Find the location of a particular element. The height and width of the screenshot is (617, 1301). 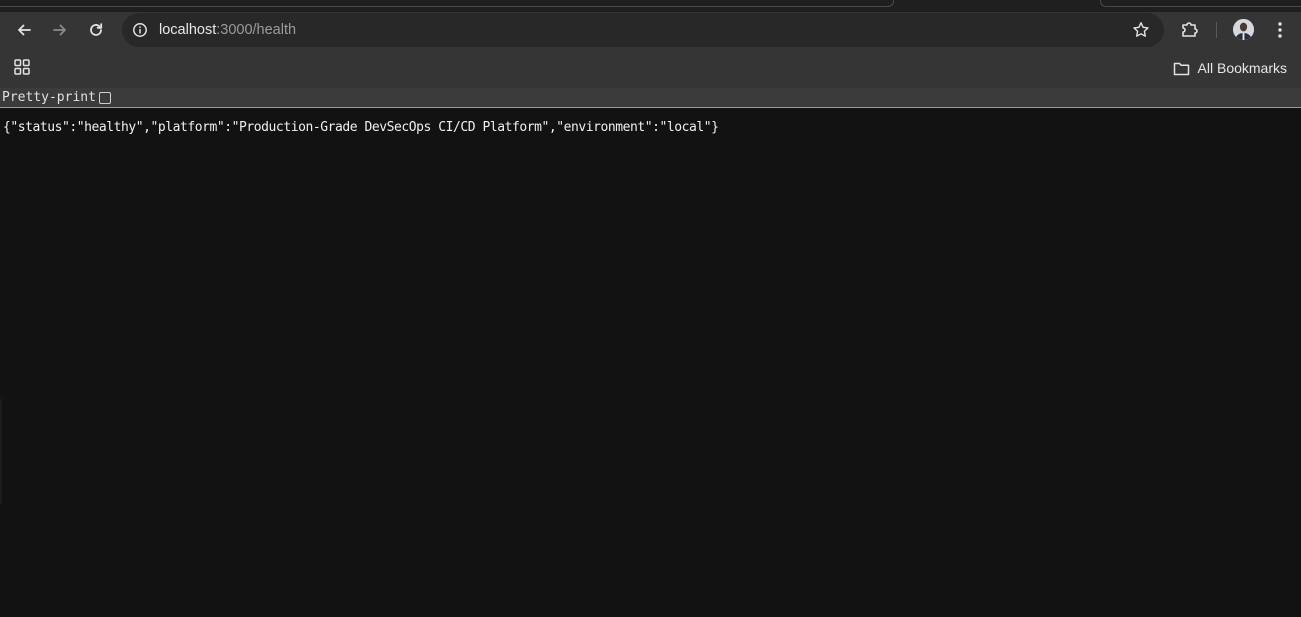

reload-icon is located at coordinates (96, 29).